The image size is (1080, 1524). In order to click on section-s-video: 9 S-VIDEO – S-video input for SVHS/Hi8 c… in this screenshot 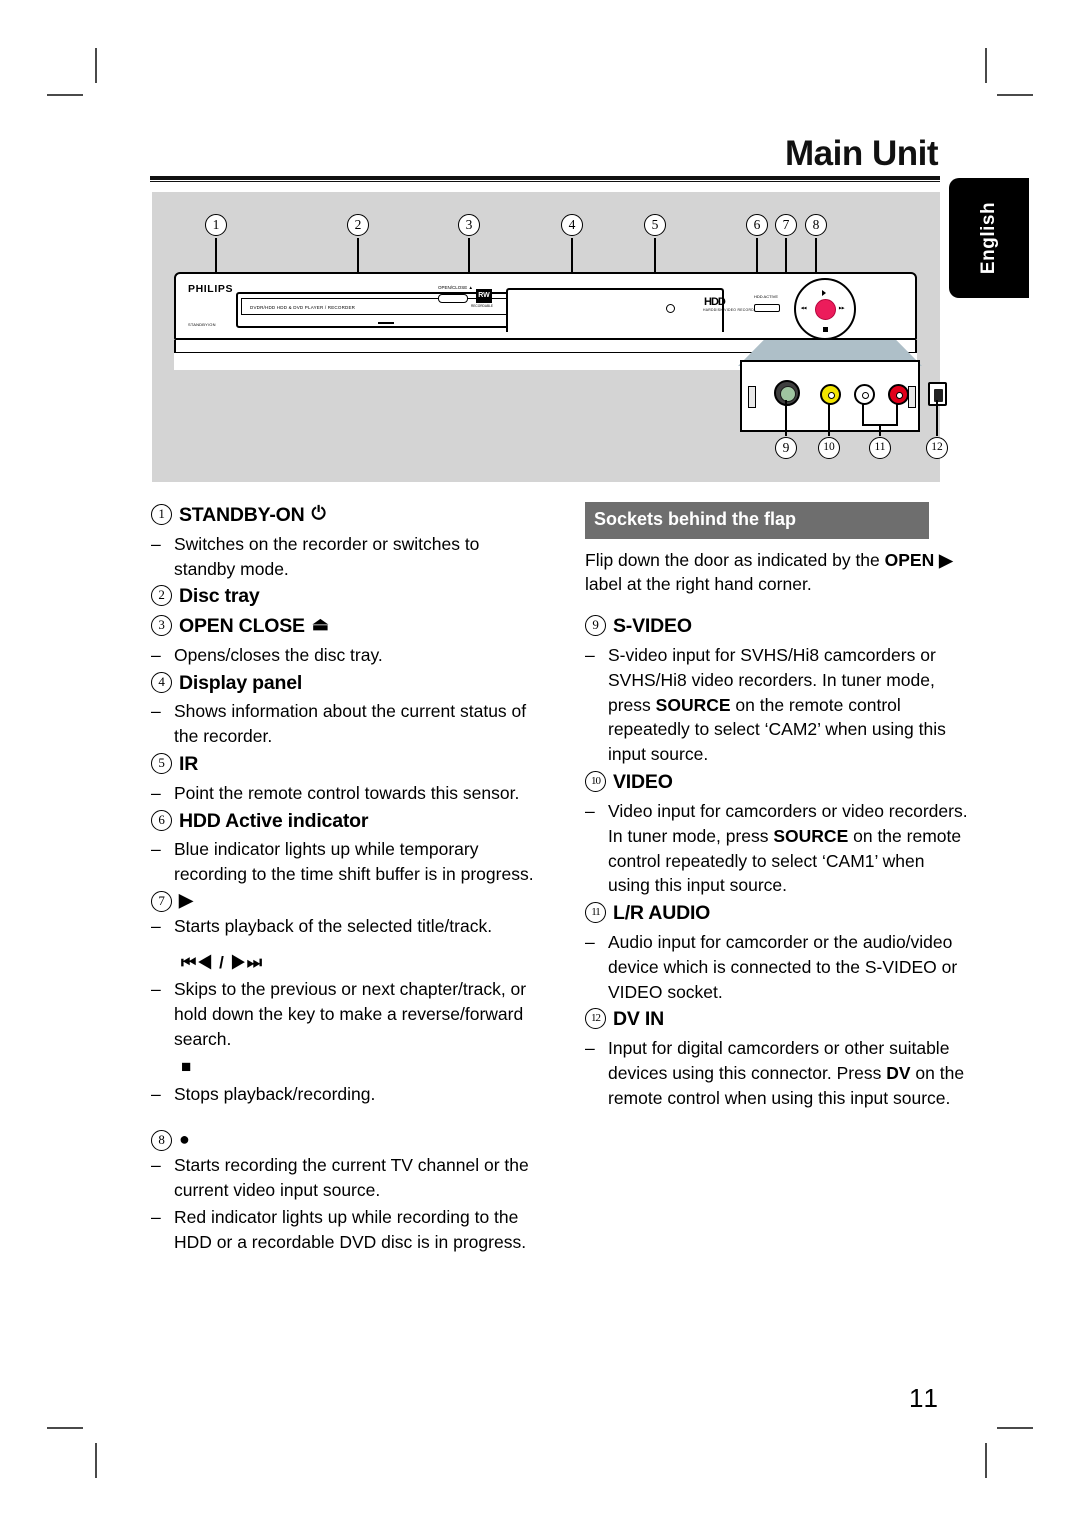, I will do `click(777, 690)`.